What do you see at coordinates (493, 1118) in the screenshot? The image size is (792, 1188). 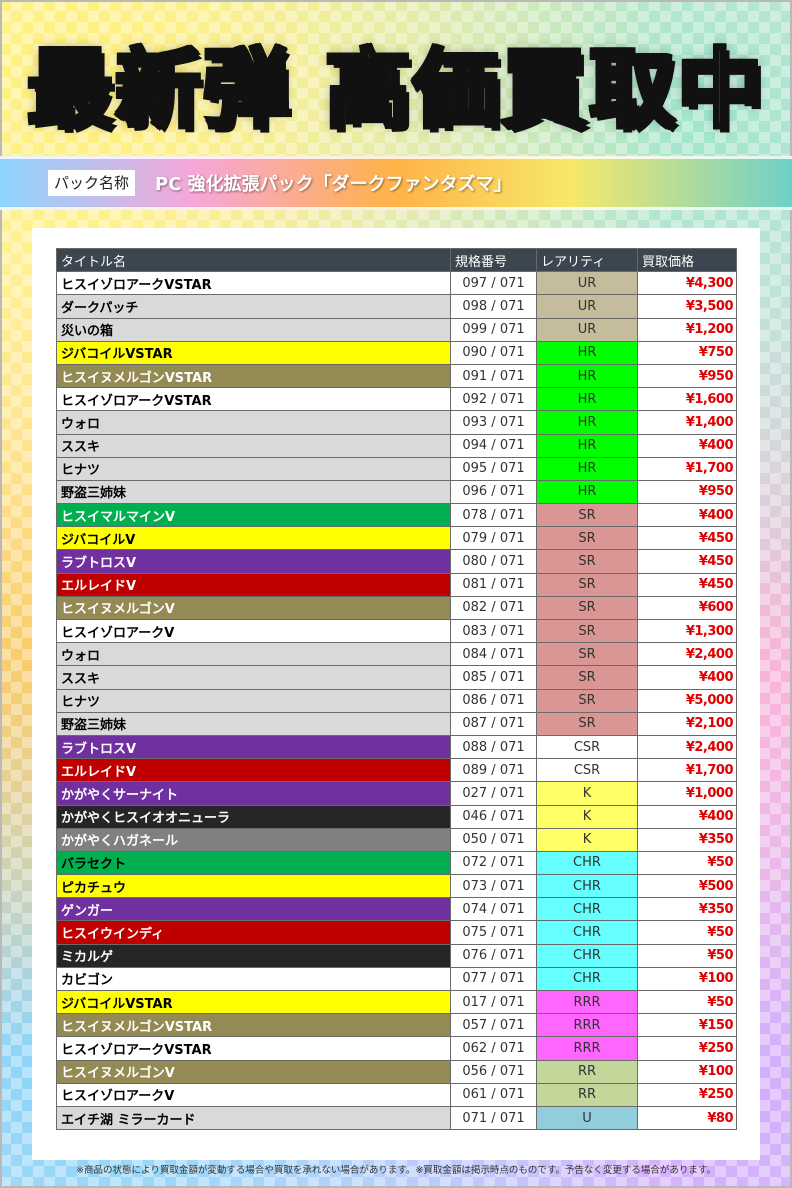 I see `card-number: 071 / 071` at bounding box center [493, 1118].